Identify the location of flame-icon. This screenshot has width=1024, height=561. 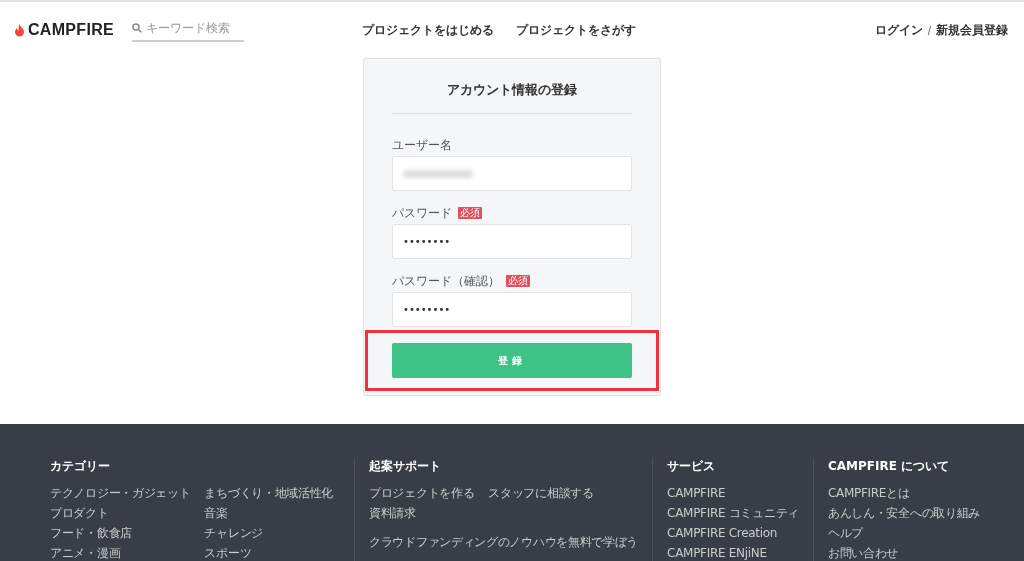
(19, 30).